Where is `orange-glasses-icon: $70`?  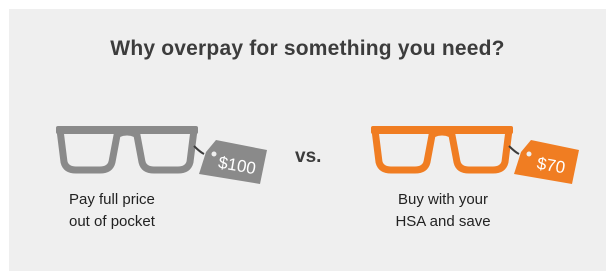
orange-glasses-icon: $70 is located at coordinates (475, 155).